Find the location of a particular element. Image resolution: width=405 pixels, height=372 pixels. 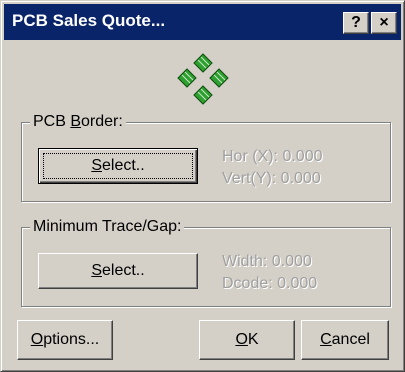

trace-gap-select-button: Select.. is located at coordinates (118, 271).